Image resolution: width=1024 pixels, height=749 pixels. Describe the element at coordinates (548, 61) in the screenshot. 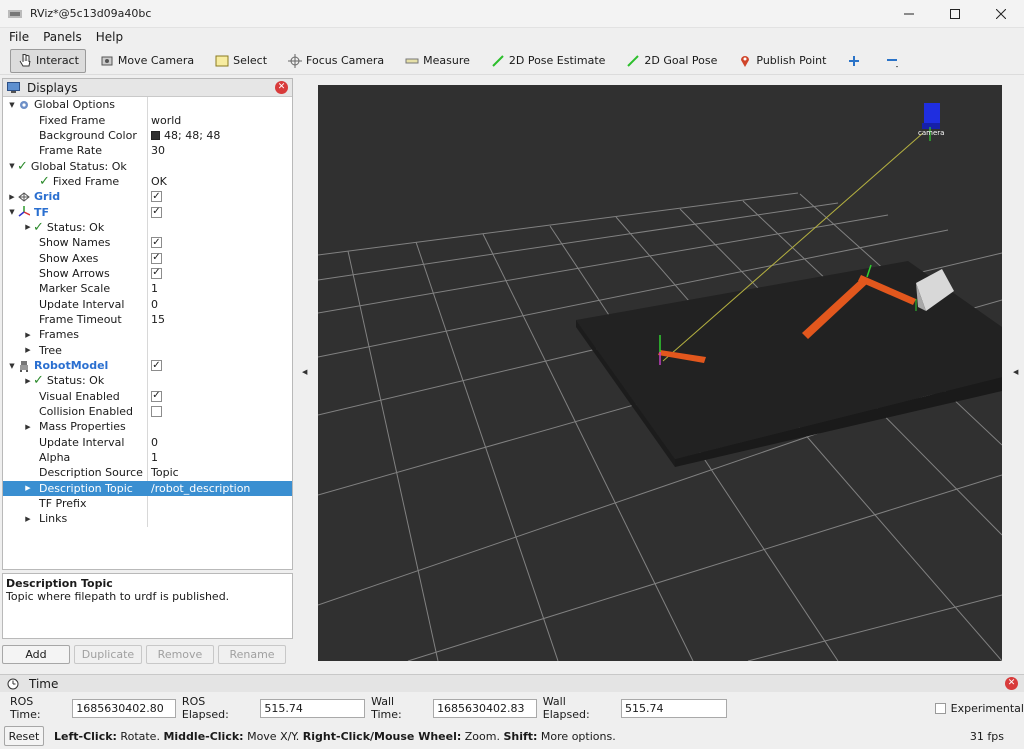

I see `pose-estimate-tool-button: 2D Pose Estimate` at that location.